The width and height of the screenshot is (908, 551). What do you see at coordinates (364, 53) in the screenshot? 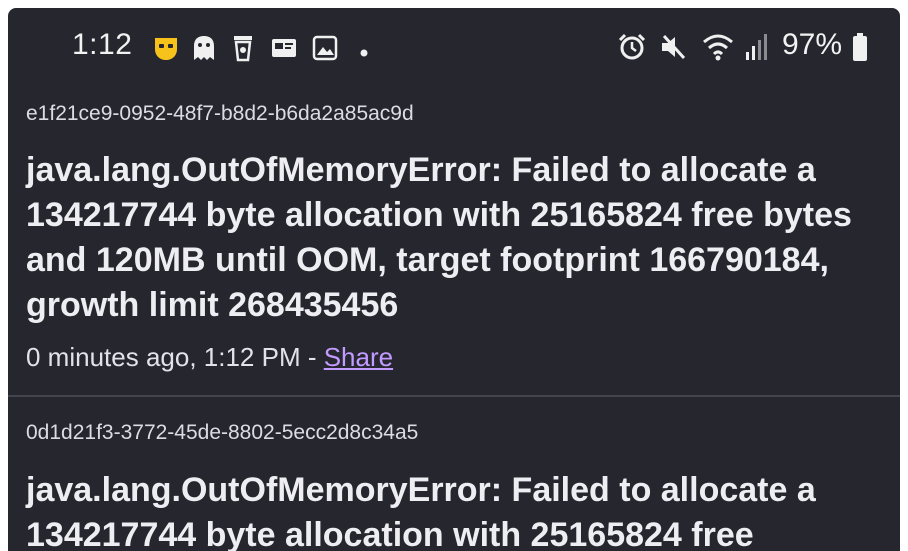
I see `dot-icon` at bounding box center [364, 53].